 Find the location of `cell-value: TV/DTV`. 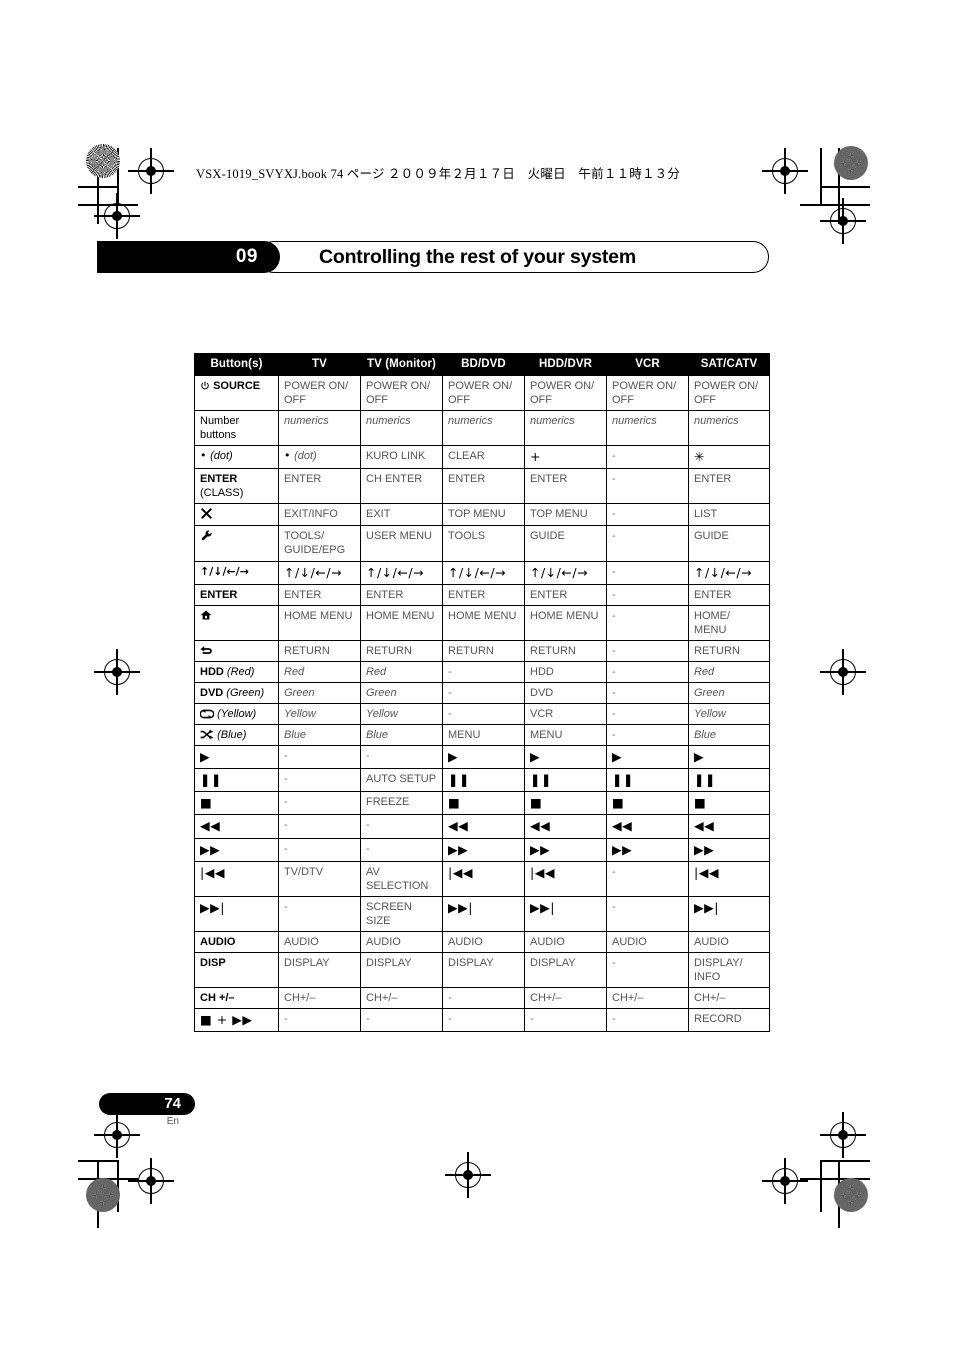

cell-value: TV/DTV is located at coordinates (304, 871).